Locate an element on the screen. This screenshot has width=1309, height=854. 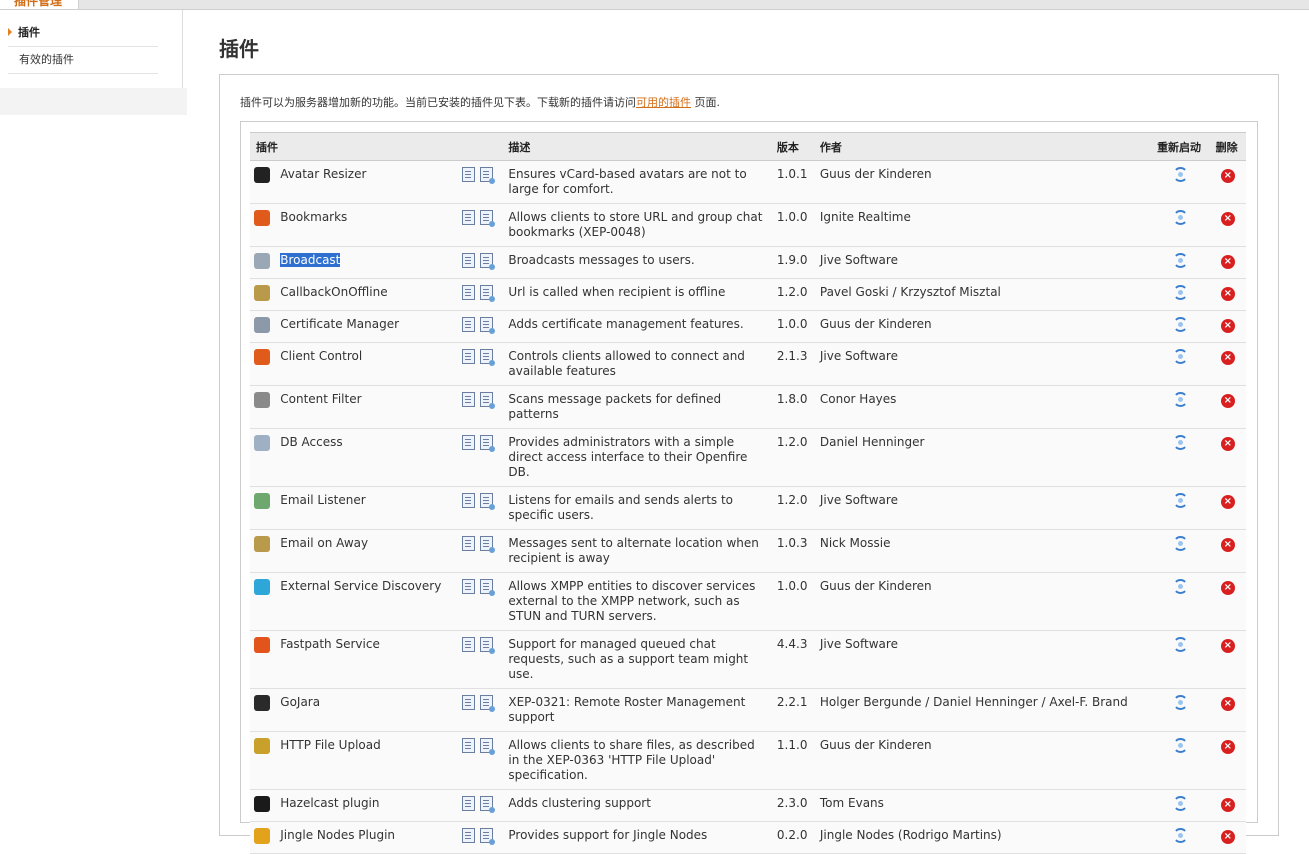
plugin-author: Guus der Kinderen is located at coordinates (982, 182).